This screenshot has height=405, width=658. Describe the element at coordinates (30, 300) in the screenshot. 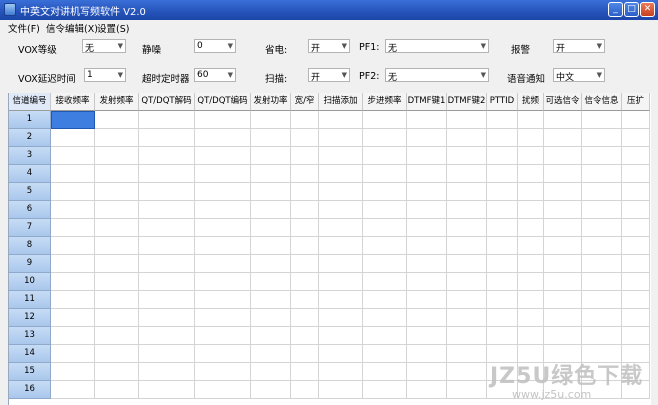

I see `row-header: 11` at that location.